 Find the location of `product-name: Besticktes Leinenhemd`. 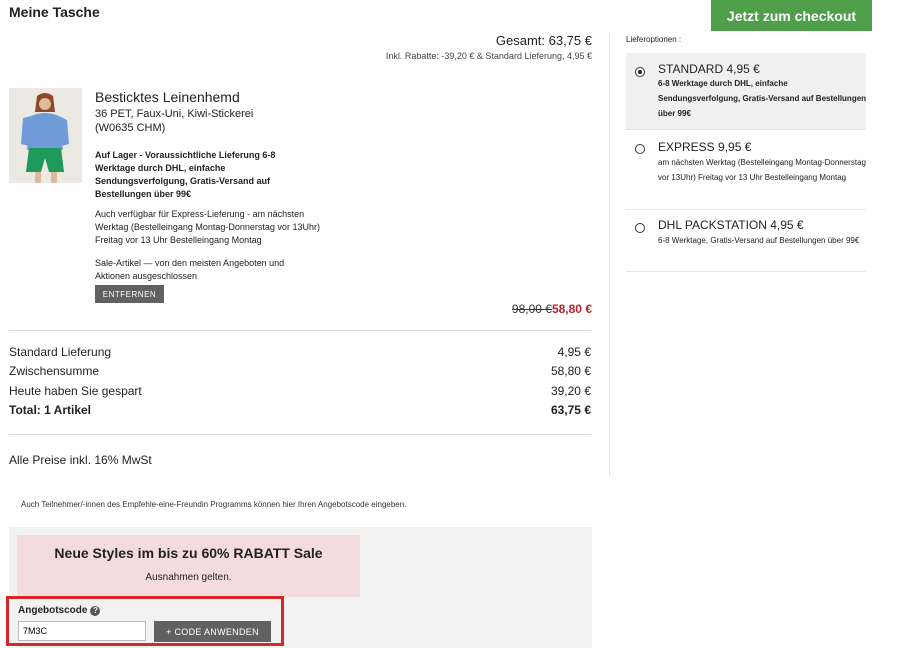

product-name: Besticktes Leinenhemd is located at coordinates (167, 97).